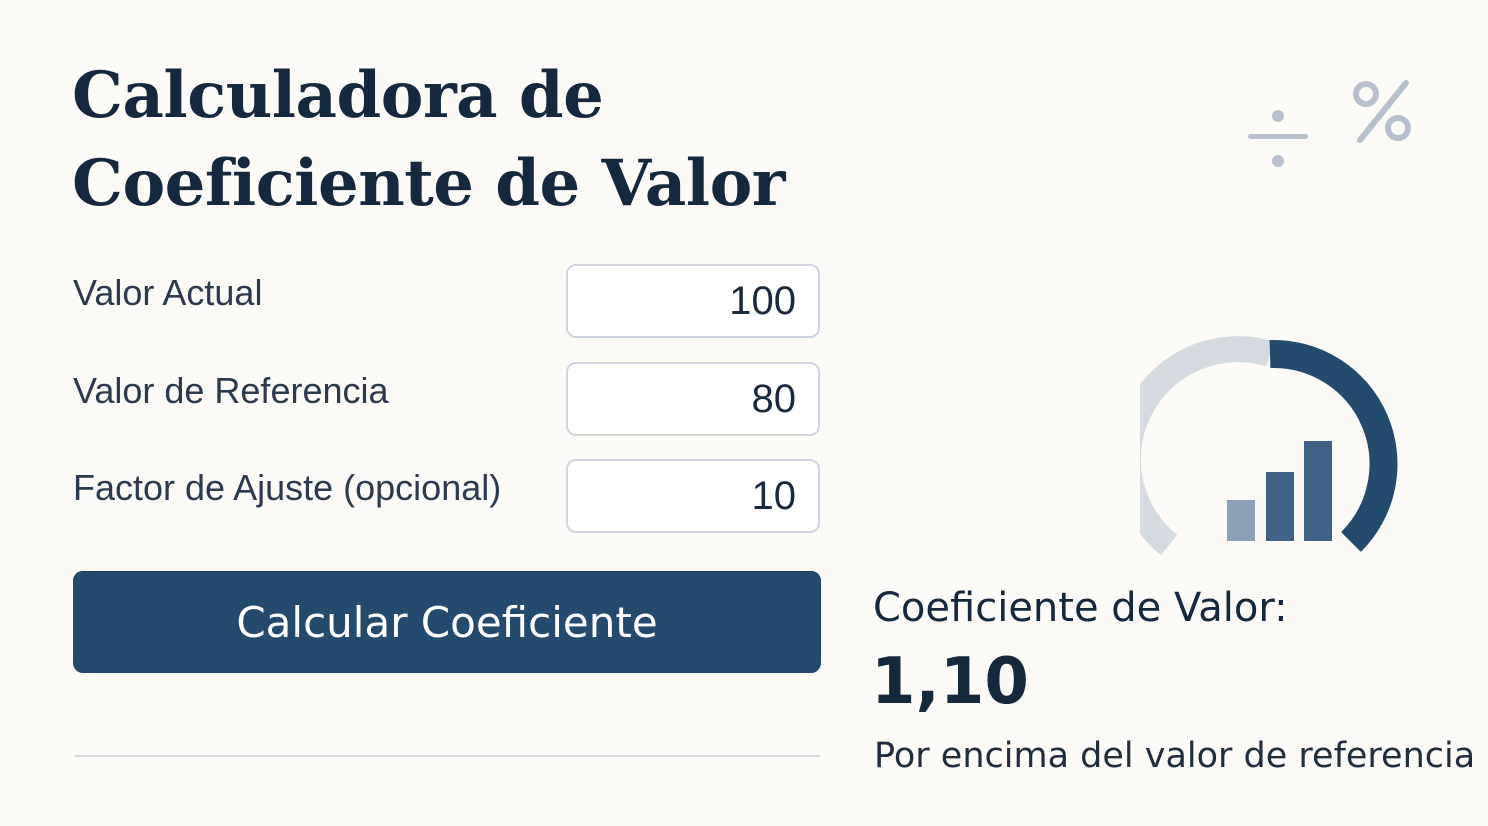 The width and height of the screenshot is (1488, 826). I want to click on bar-short, so click(1241, 520).